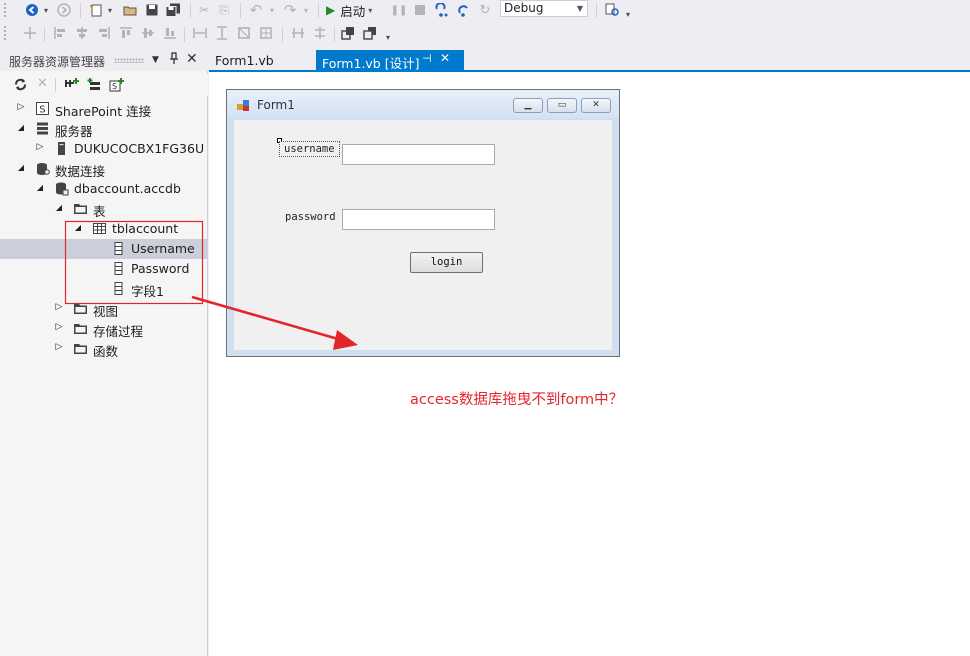 This screenshot has width=970, height=656. I want to click on tree-node: ▷ 视图, so click(103, 309).